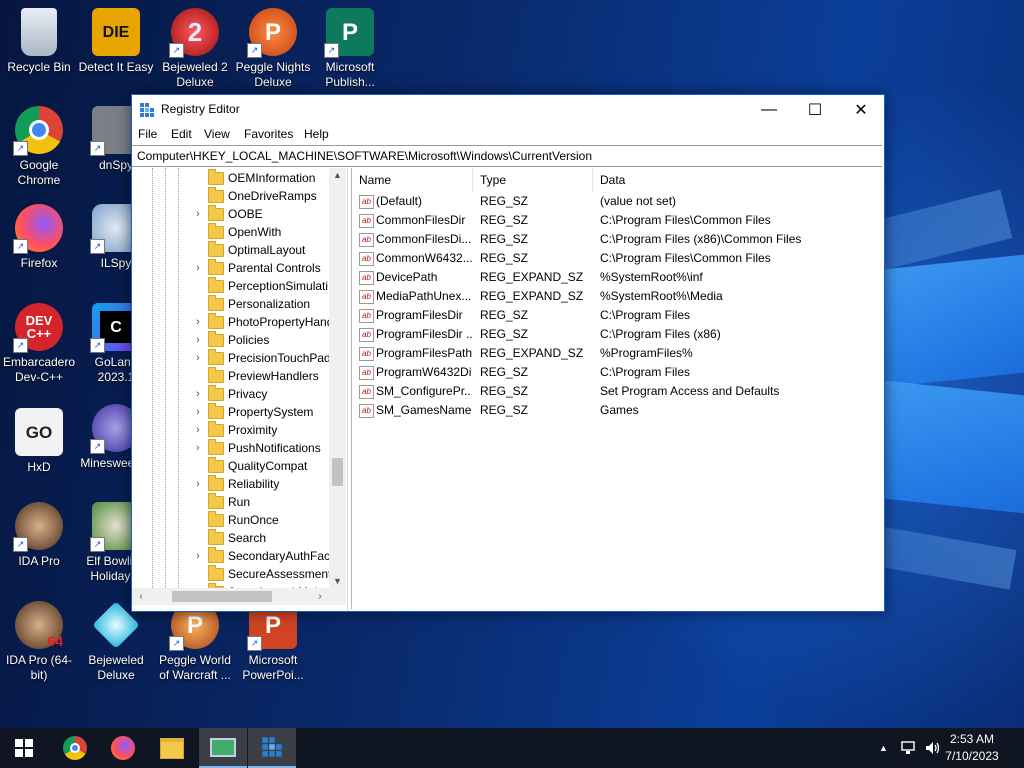  Describe the element at coordinates (195, 49) in the screenshot. I see `desktop-icon-bejeweled-2: 2 ↗ Bejeweled 2 Deluxe` at that location.